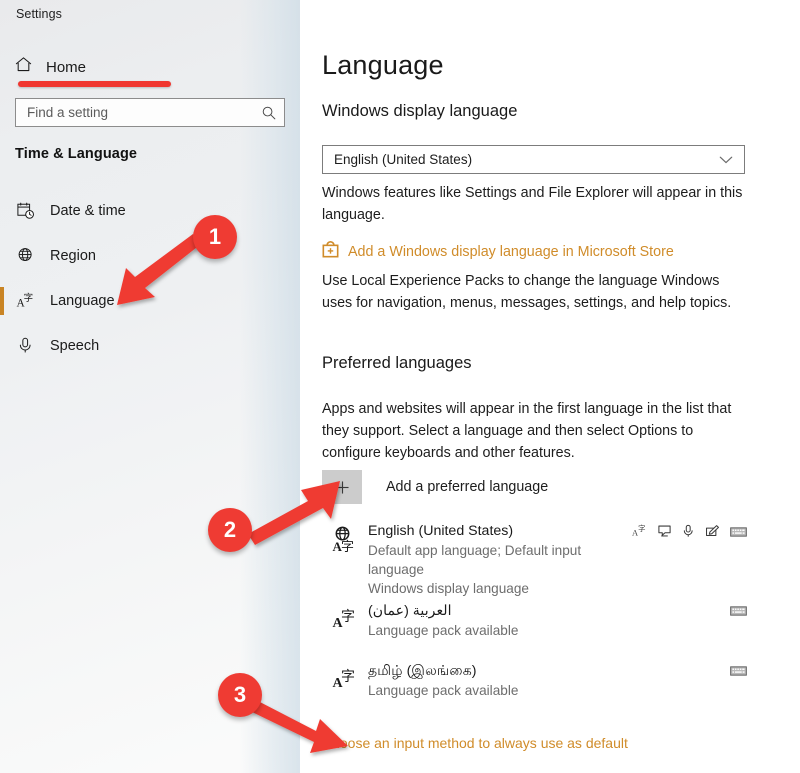  I want to click on add-preferred-language-label: Add a preferred language, so click(467, 487).